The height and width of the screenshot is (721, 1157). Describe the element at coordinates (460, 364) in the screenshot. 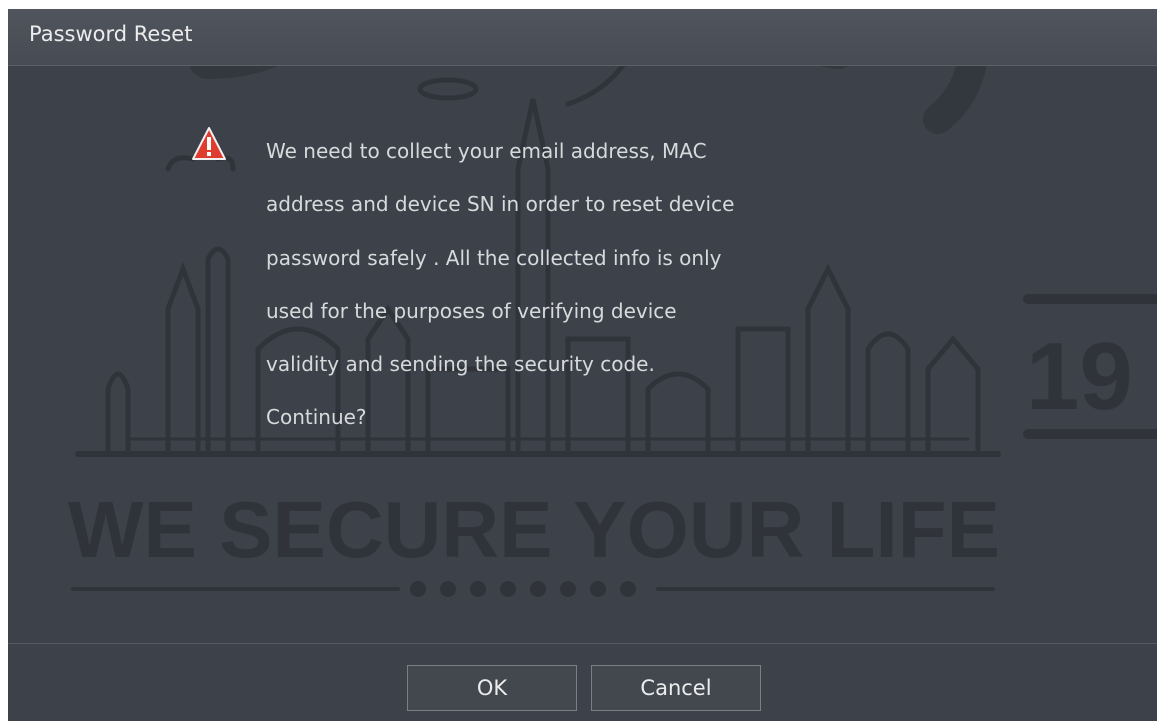

I see `message-line: validity and sending the security code.` at that location.